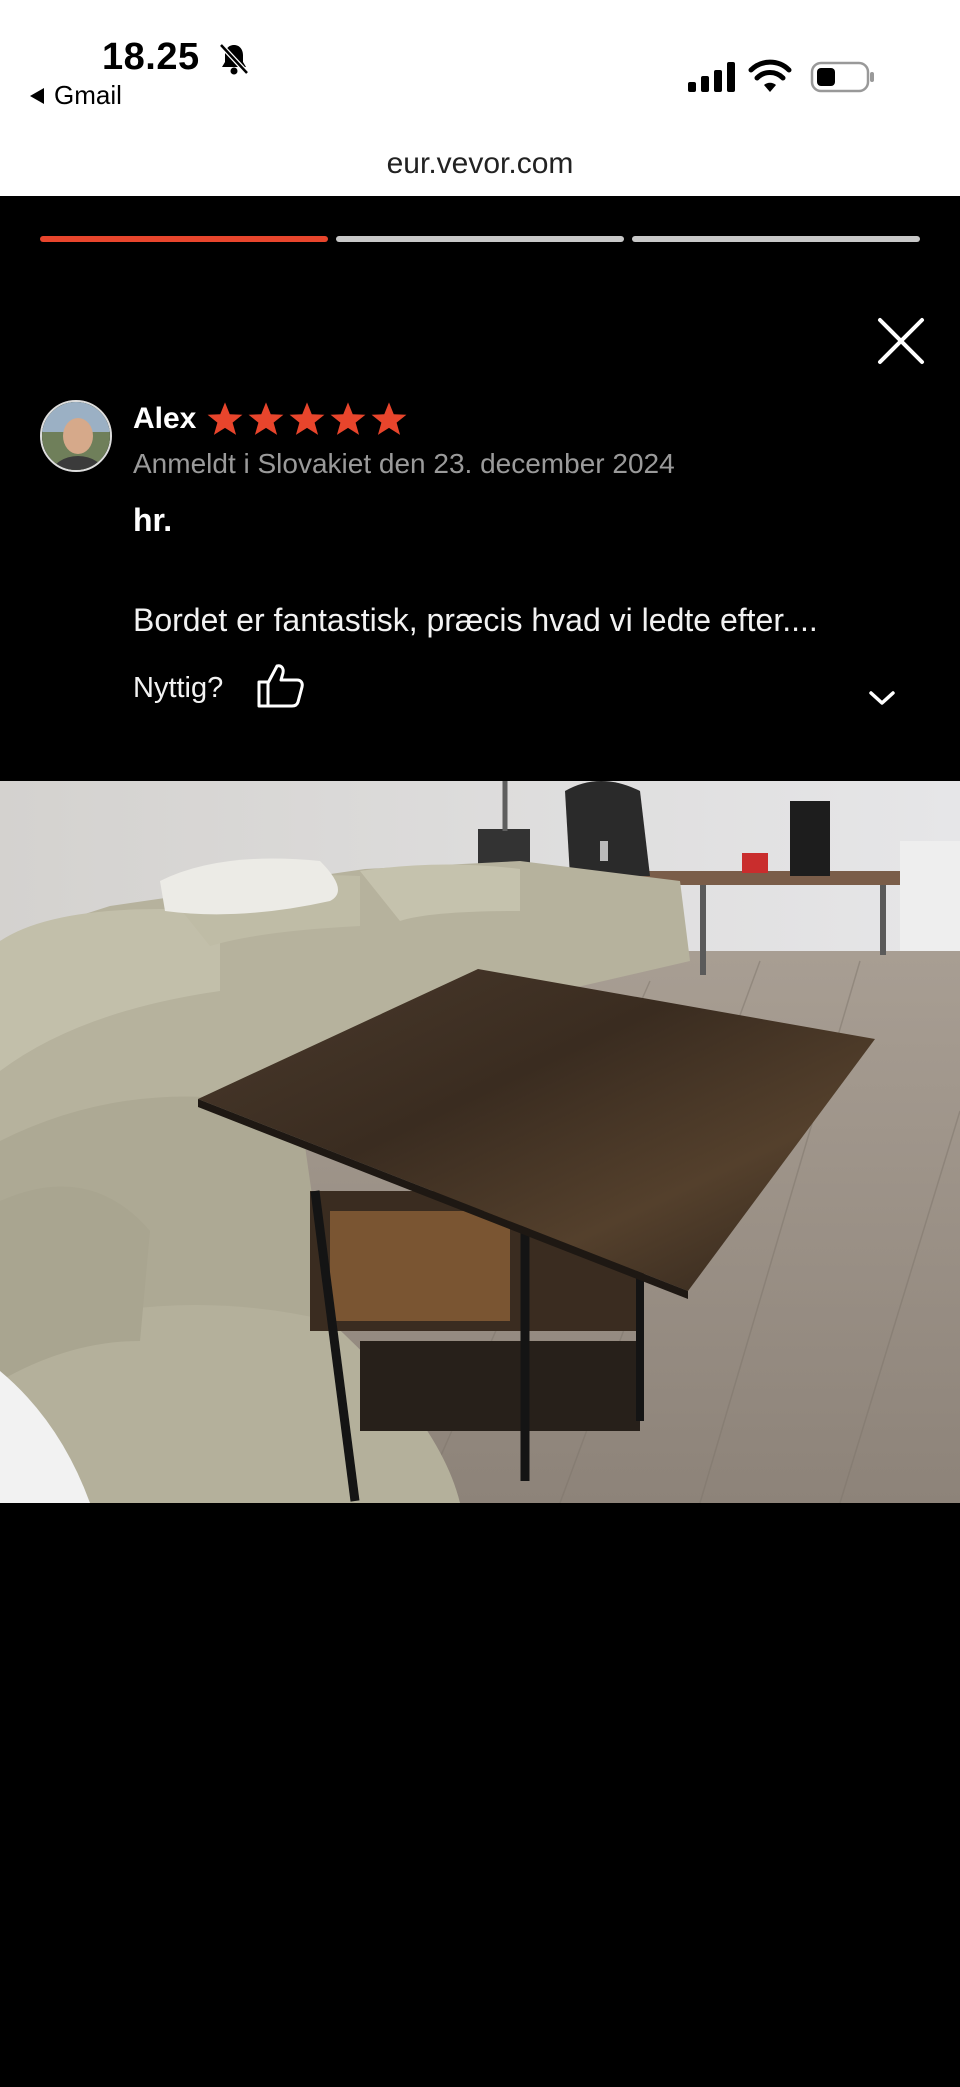 This screenshot has height=2087, width=960. Describe the element at coordinates (88, 95) in the screenshot. I see `back-app-label: Gmail` at that location.